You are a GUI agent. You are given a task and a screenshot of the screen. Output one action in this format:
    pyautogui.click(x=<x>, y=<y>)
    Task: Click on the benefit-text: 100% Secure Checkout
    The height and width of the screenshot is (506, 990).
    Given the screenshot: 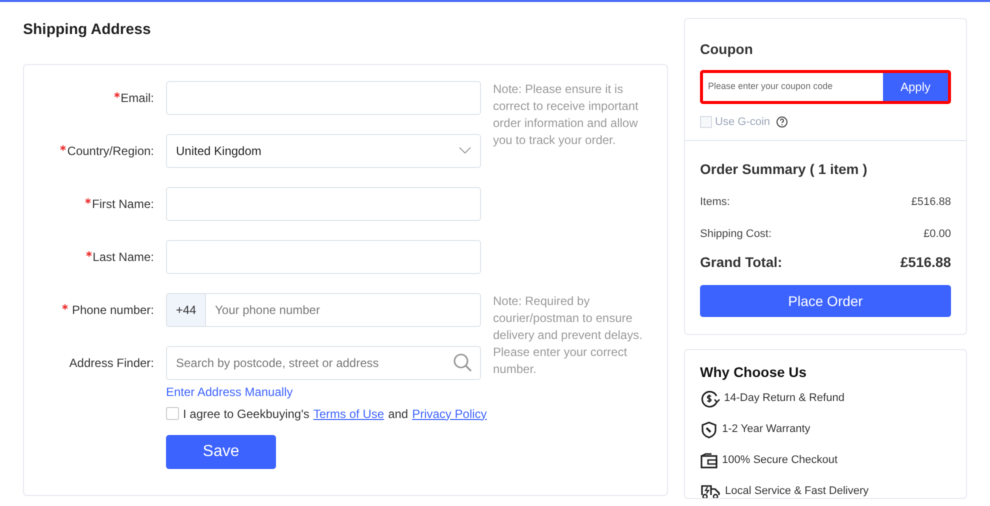 What is the action you would take?
    pyautogui.click(x=780, y=460)
    